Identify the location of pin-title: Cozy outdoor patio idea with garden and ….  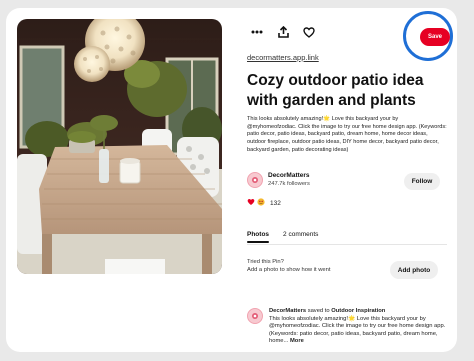
(335, 90).